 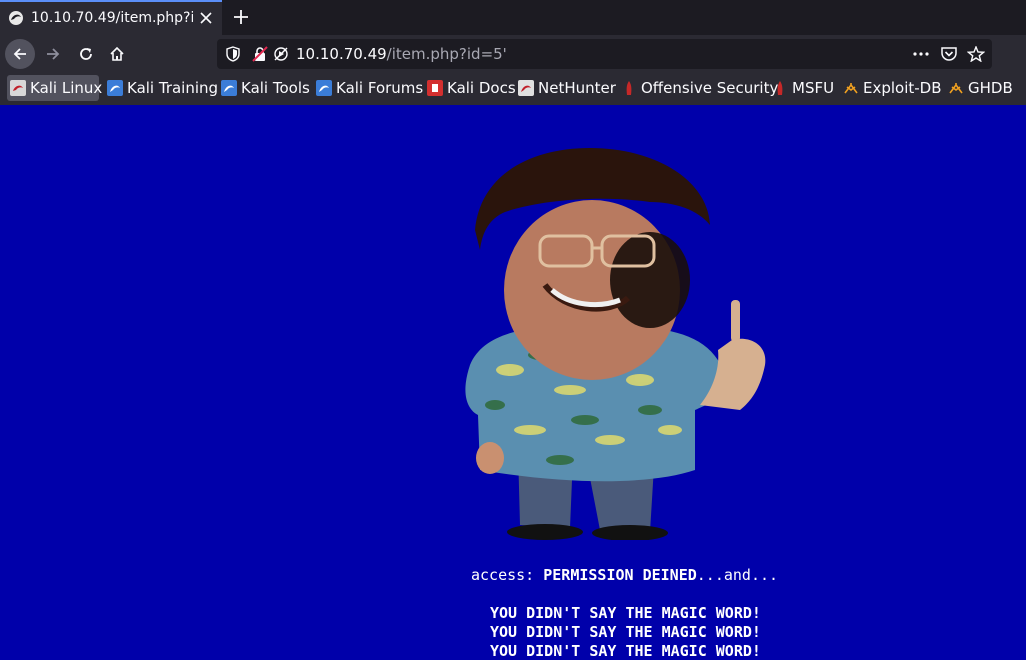 What do you see at coordinates (507, 575) in the screenshot?
I see `access-label: access:` at bounding box center [507, 575].